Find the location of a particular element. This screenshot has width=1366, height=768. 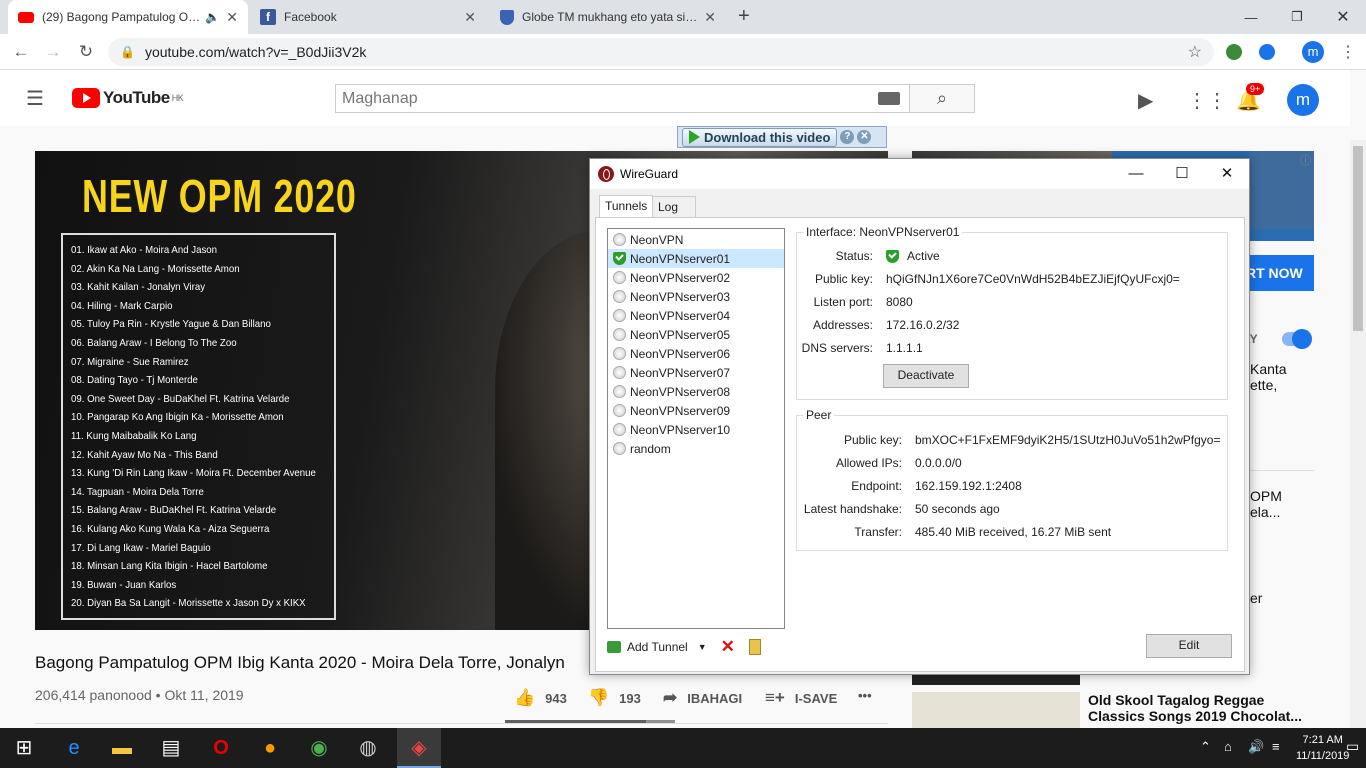

share-button: ➦ IBAHAGI is located at coordinates (702, 698).